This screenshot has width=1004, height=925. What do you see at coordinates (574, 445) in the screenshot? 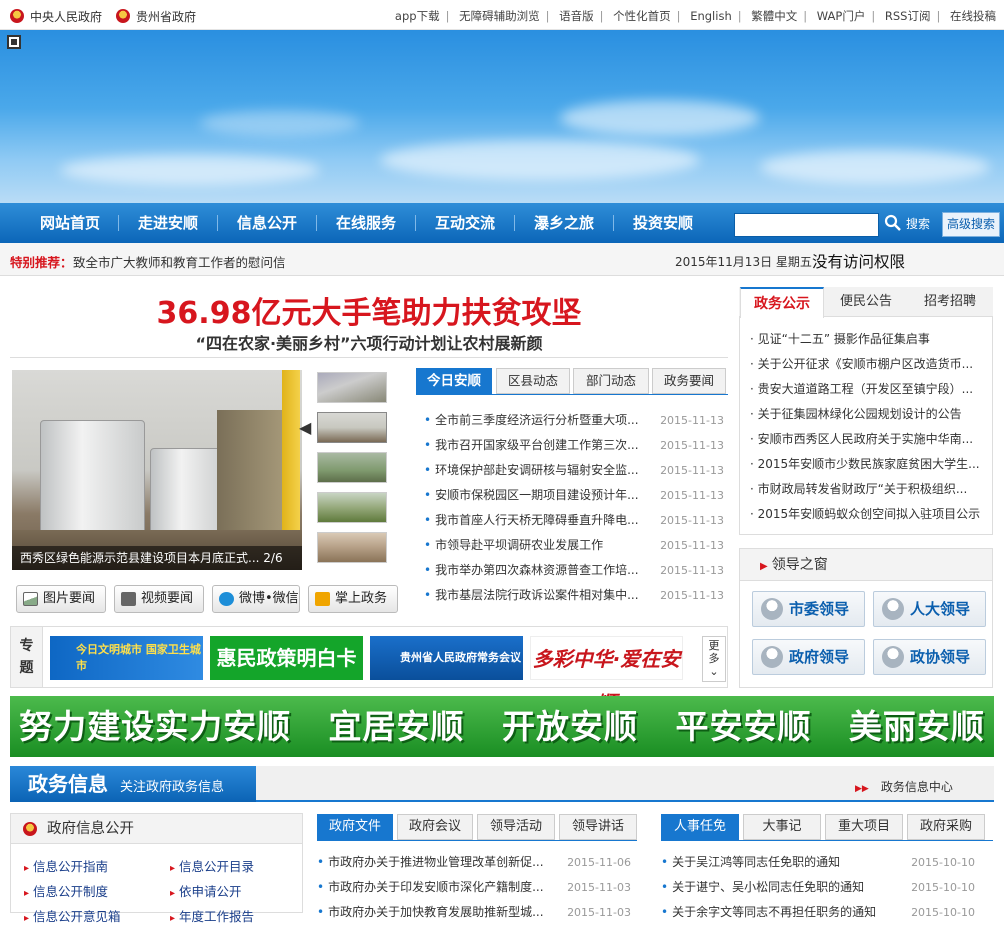
I see `news-item: • 我市召开国家级平台创建工作第三次... 2015-11-13` at bounding box center [574, 445].